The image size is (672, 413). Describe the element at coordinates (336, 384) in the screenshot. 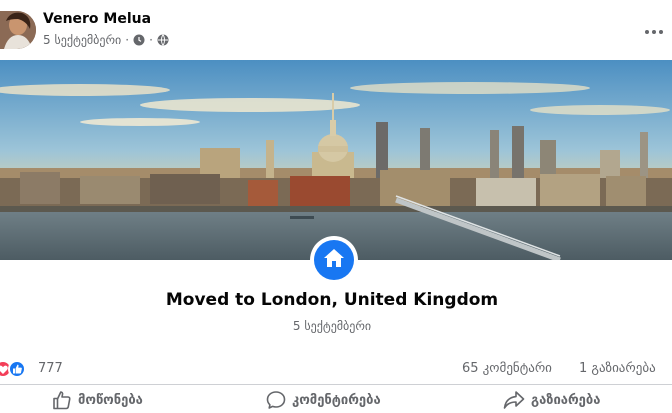

I see `divider` at that location.